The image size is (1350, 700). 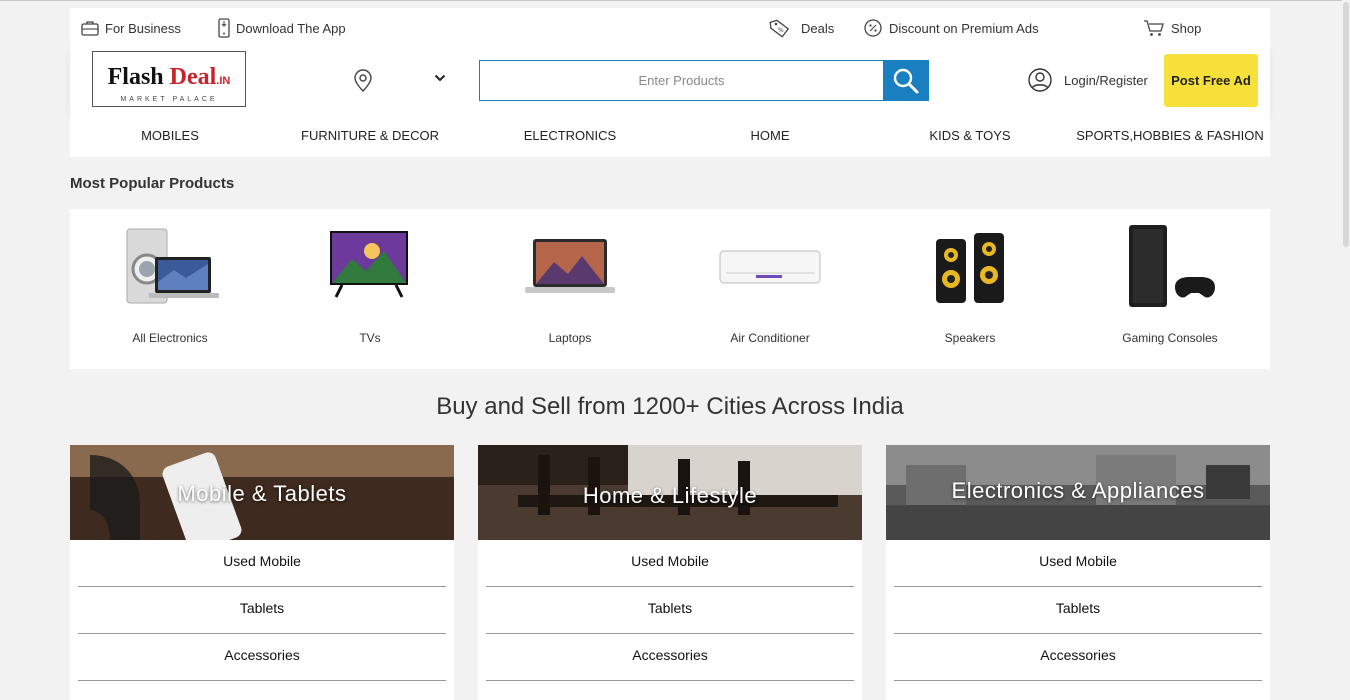 I want to click on speakers-image, so click(x=970, y=268).